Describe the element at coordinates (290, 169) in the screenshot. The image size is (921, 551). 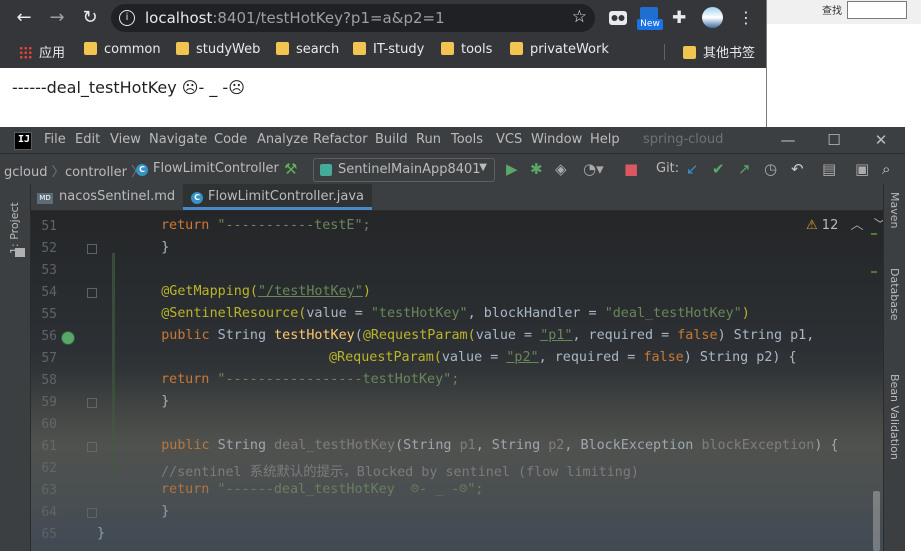
I see `hammer-build-icon: ⚒` at that location.